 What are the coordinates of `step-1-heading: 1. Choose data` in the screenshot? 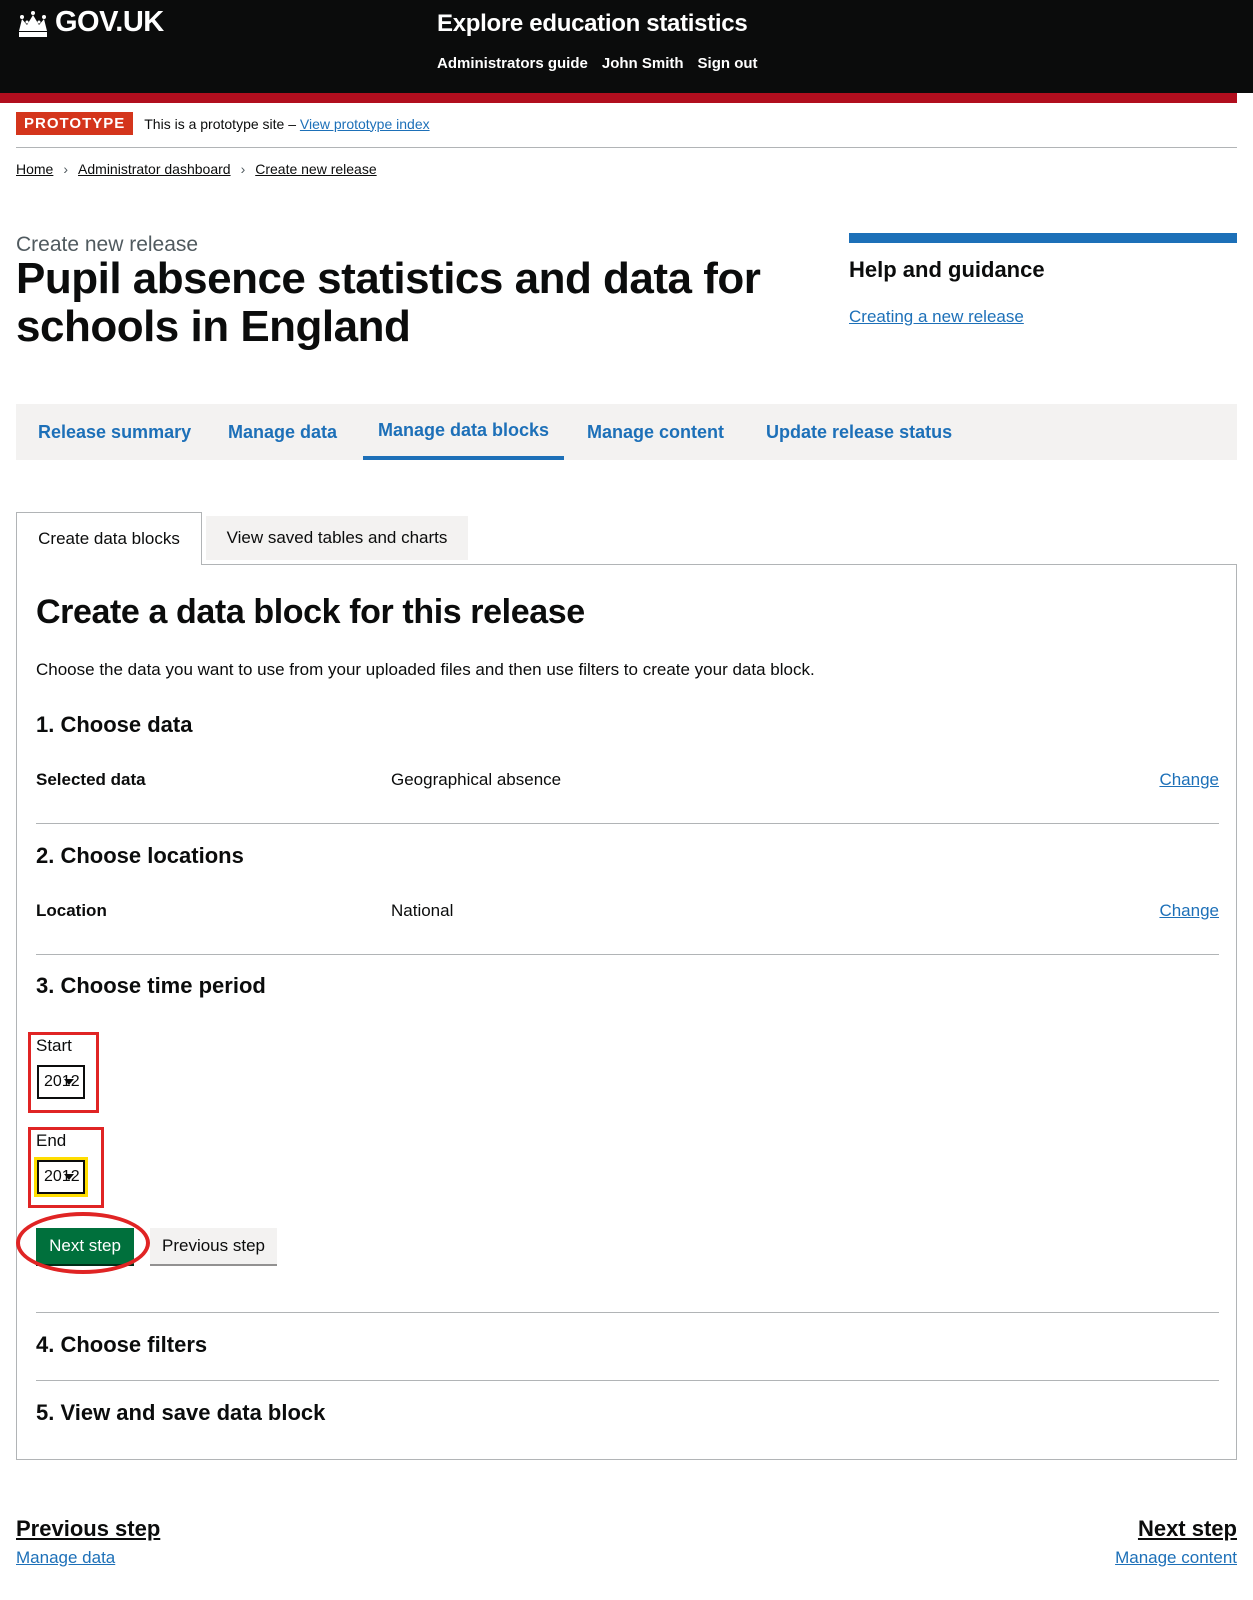 It's located at (114, 724).